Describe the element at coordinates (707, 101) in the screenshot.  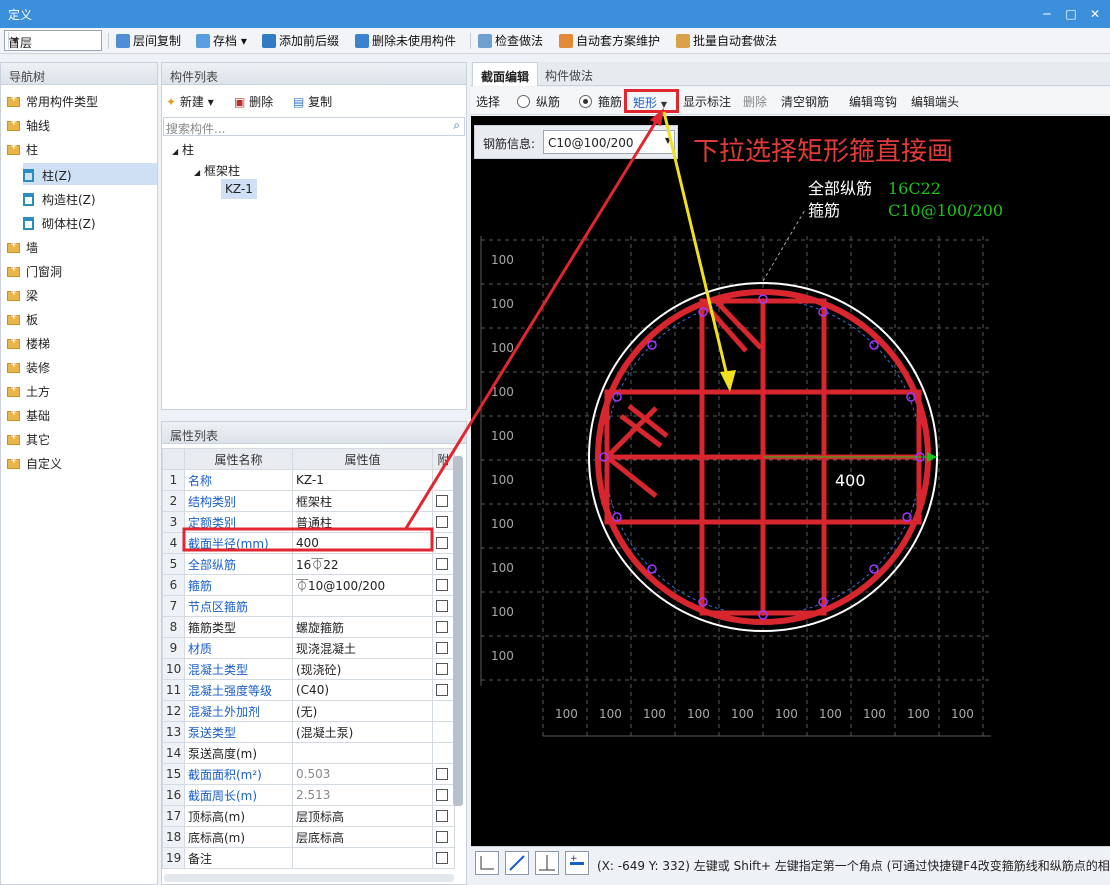
I see `show-label-button: 显示标注` at that location.